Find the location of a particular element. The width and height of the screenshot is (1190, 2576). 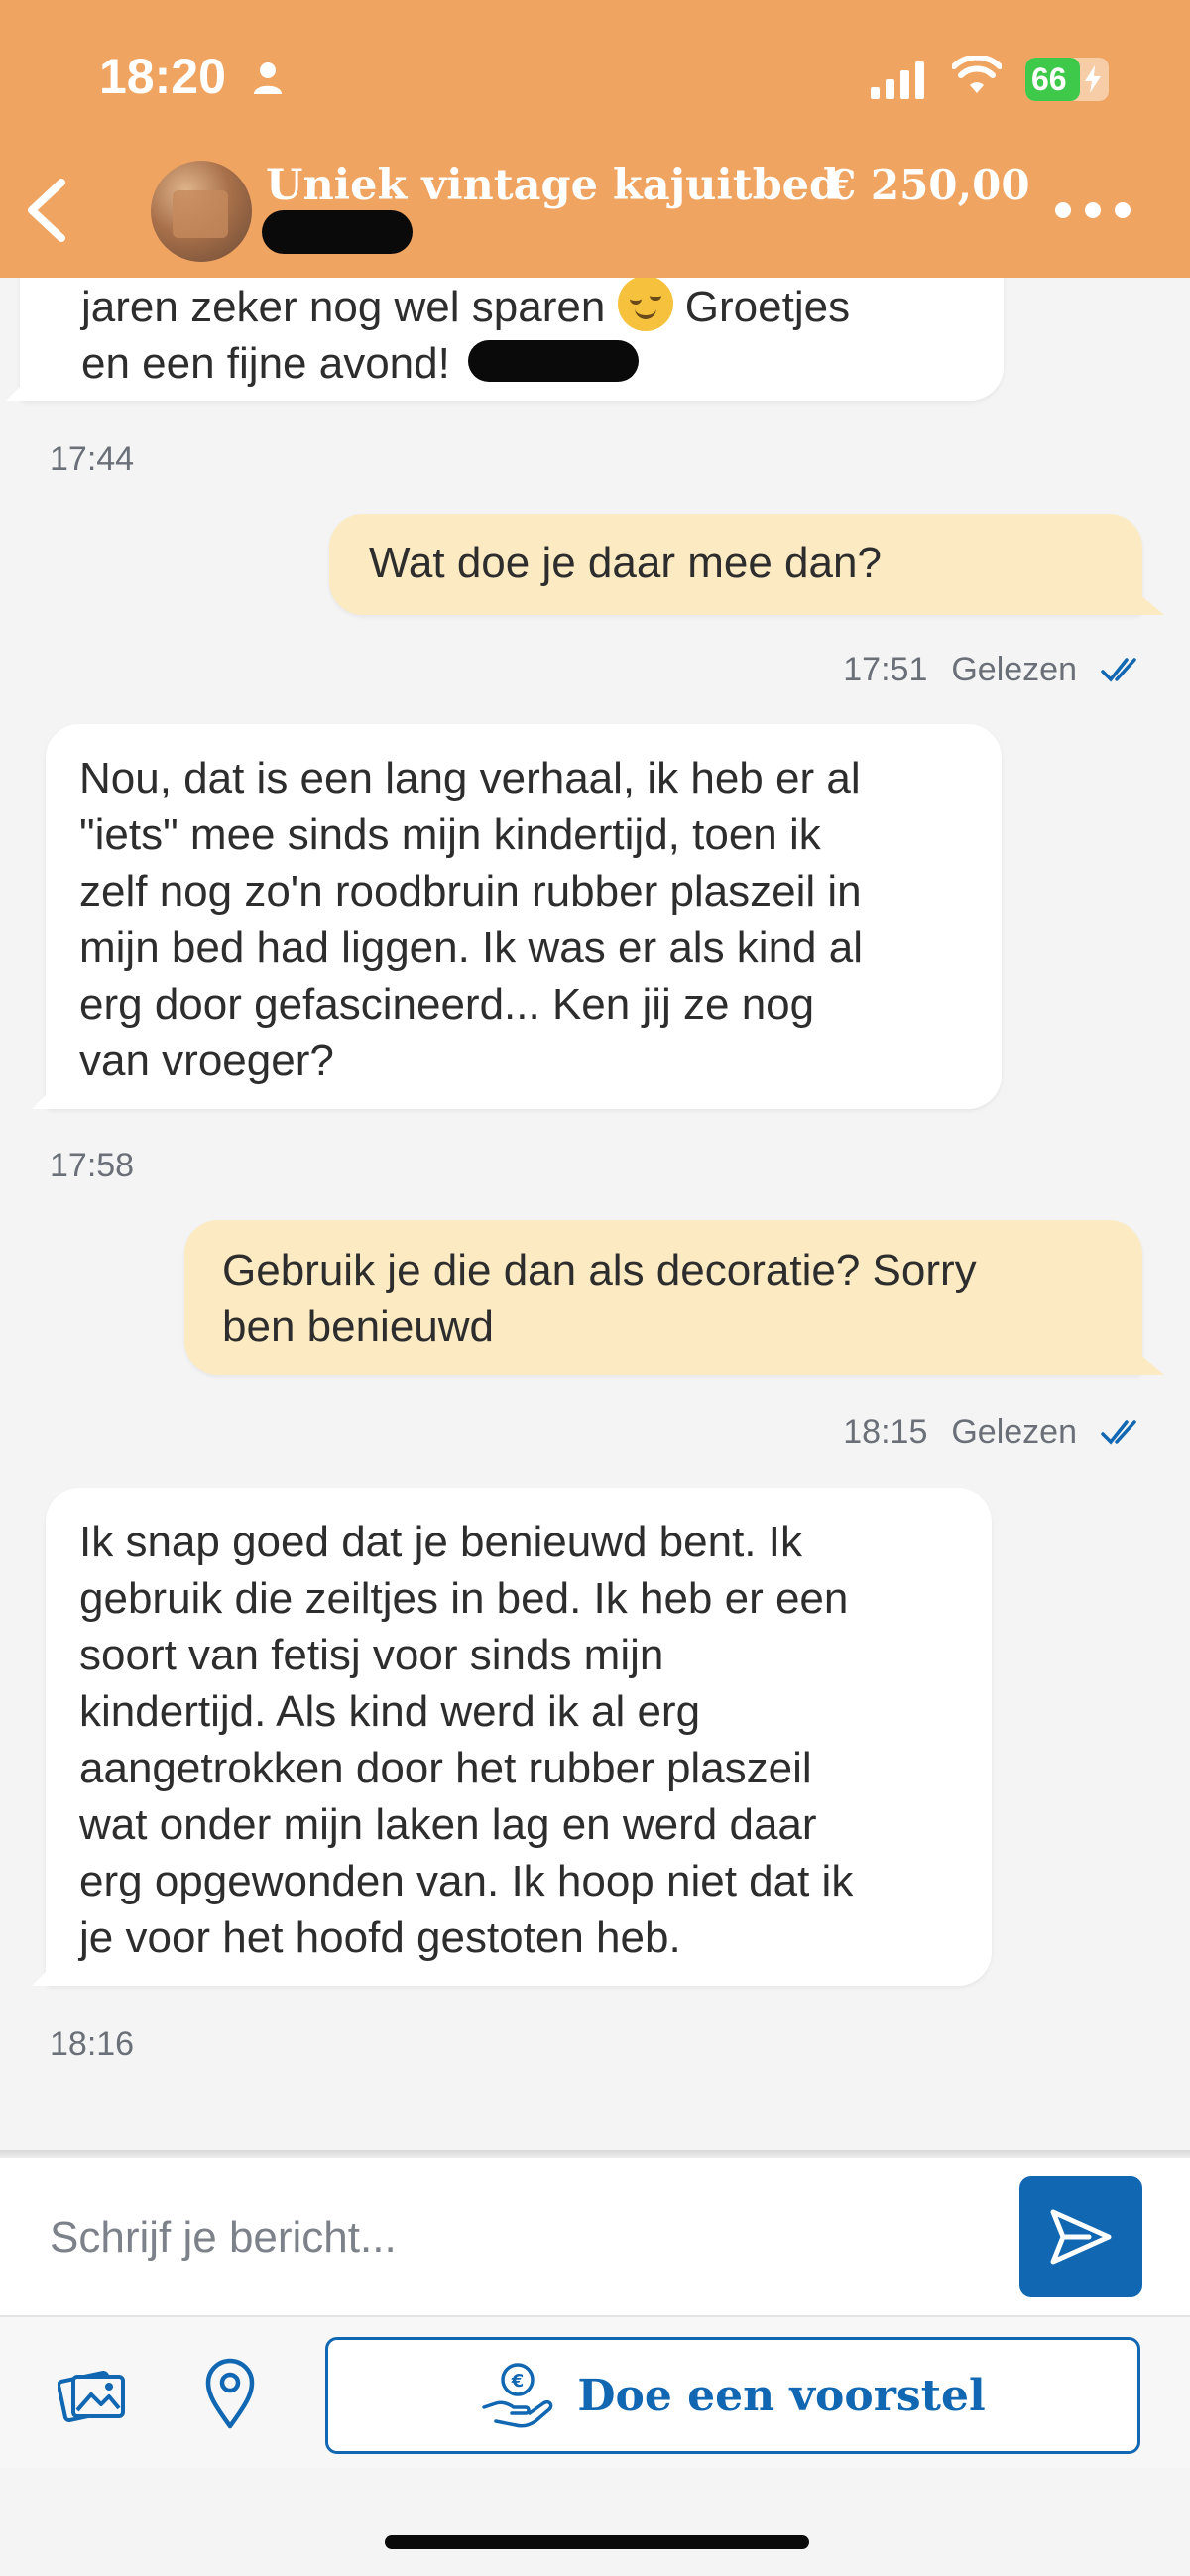

message-text: Wat doe je daar mee dan? is located at coordinates (625, 563).